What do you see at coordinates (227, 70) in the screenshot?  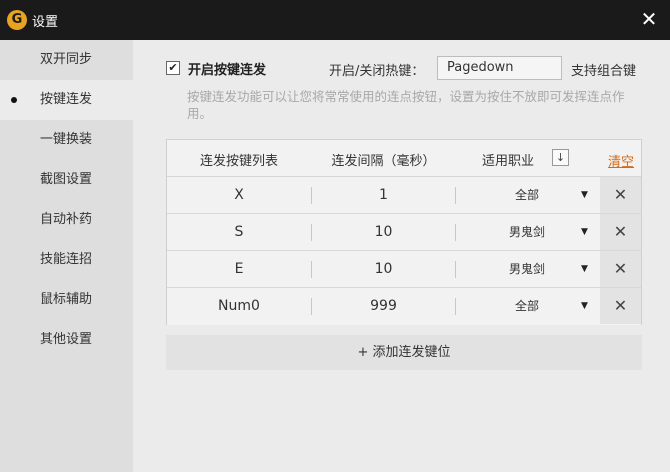 I see `enable-label: 开启按键连发` at bounding box center [227, 70].